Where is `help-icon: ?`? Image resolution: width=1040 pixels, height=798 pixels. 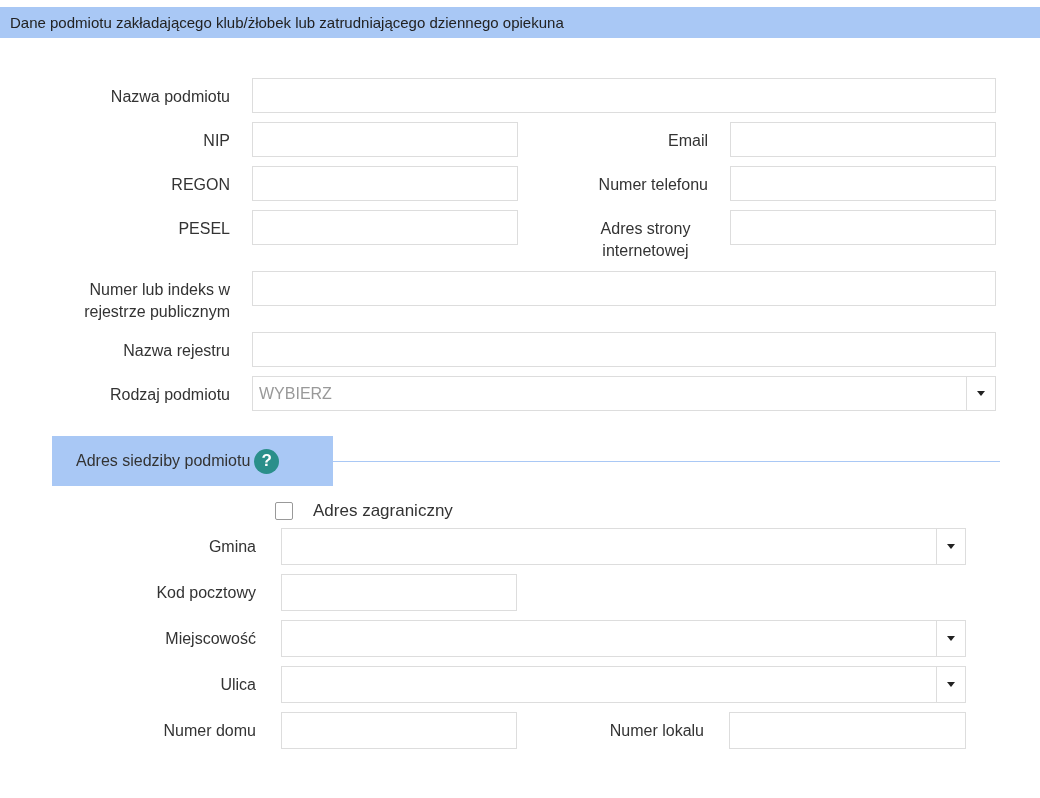
help-icon: ? is located at coordinates (267, 461).